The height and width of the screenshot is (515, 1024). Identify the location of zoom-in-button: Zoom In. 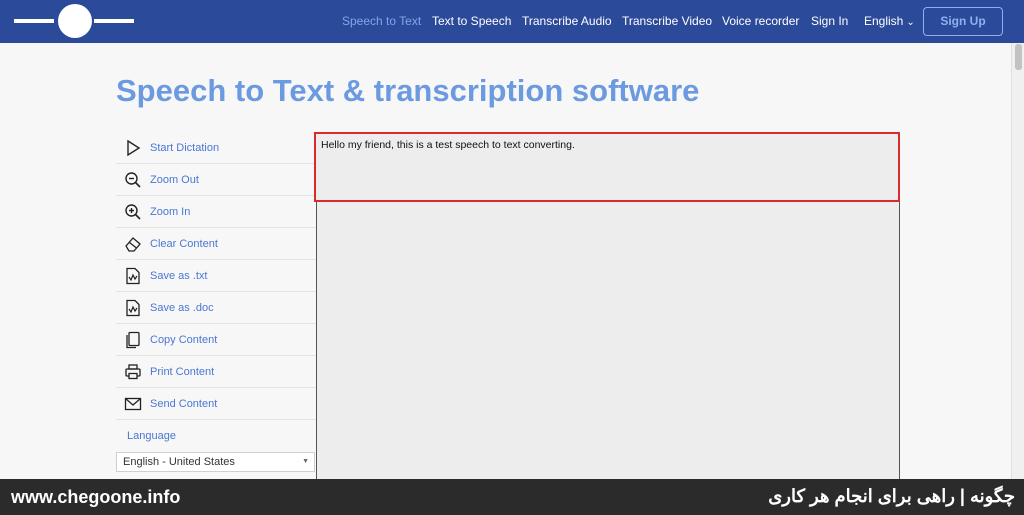
(216, 212).